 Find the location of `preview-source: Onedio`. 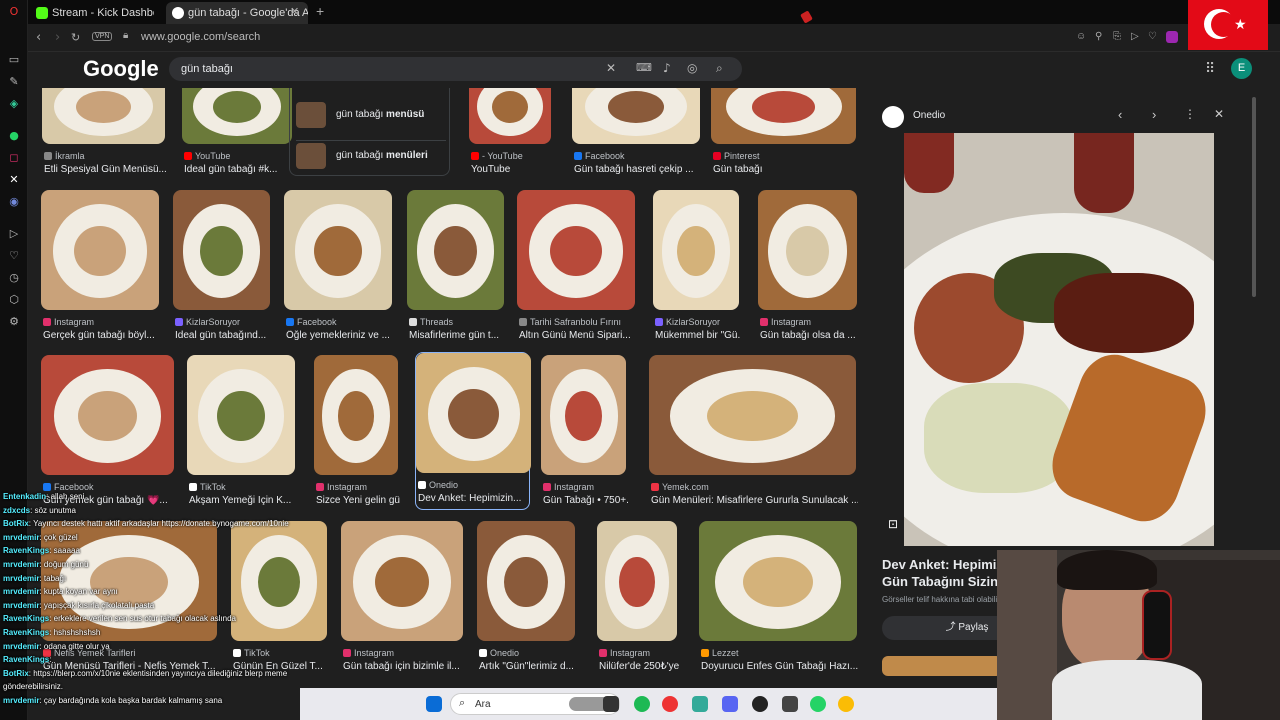

preview-source: Onedio is located at coordinates (929, 115).